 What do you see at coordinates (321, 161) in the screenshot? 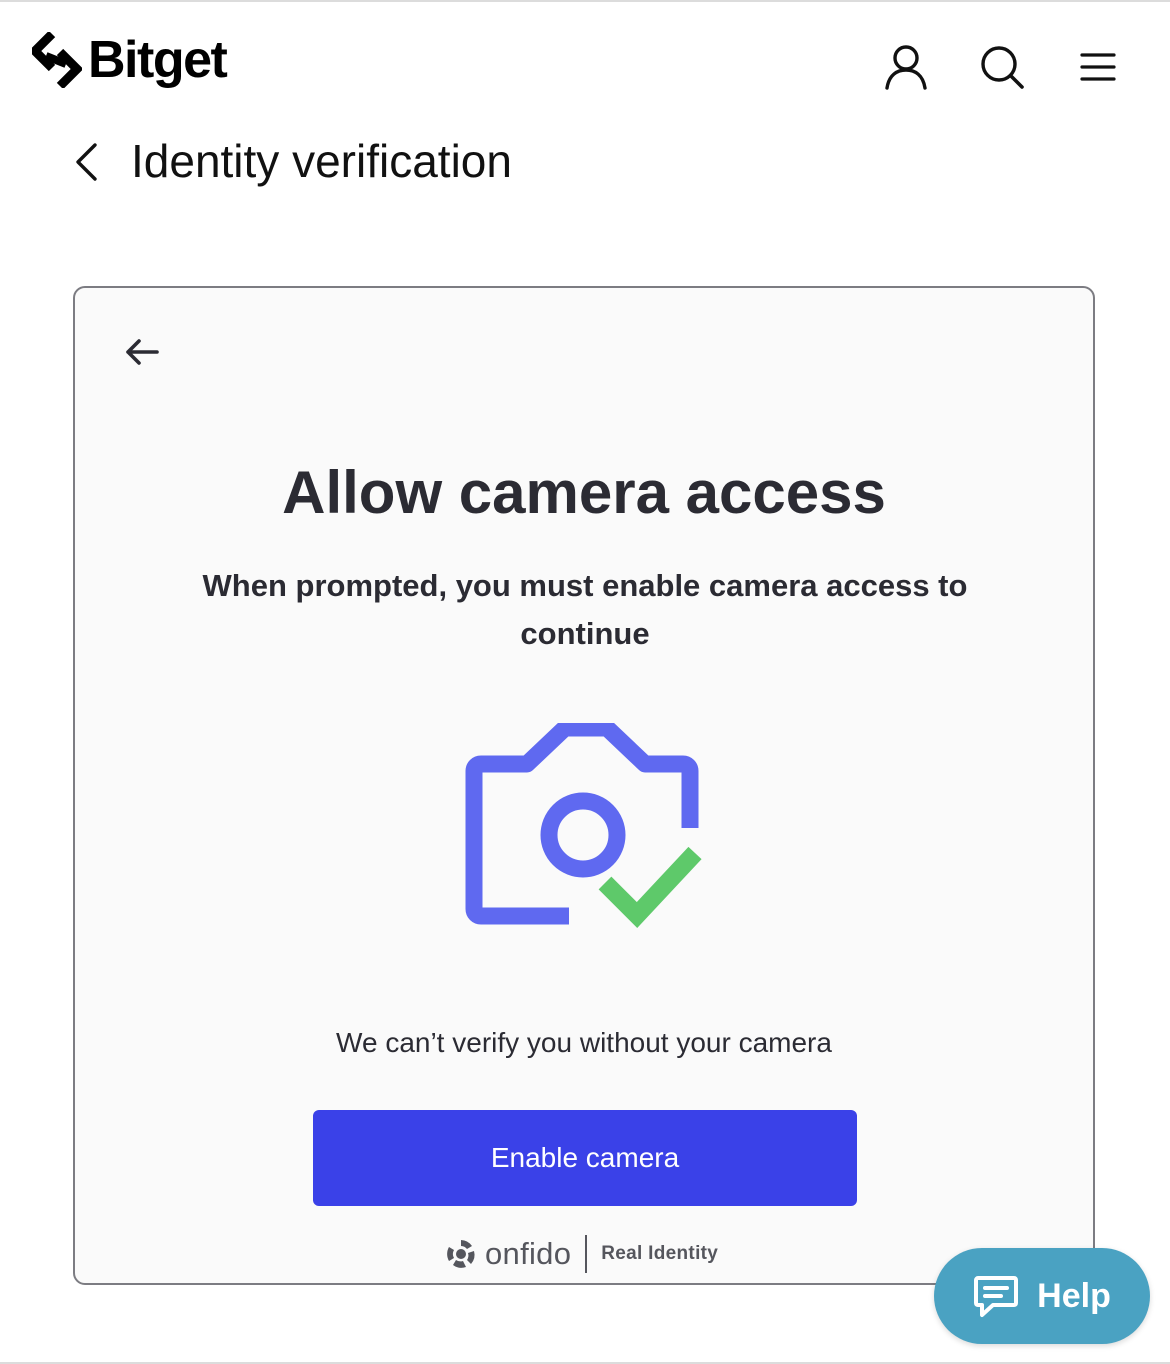
I see `page-title: Identity verification` at bounding box center [321, 161].